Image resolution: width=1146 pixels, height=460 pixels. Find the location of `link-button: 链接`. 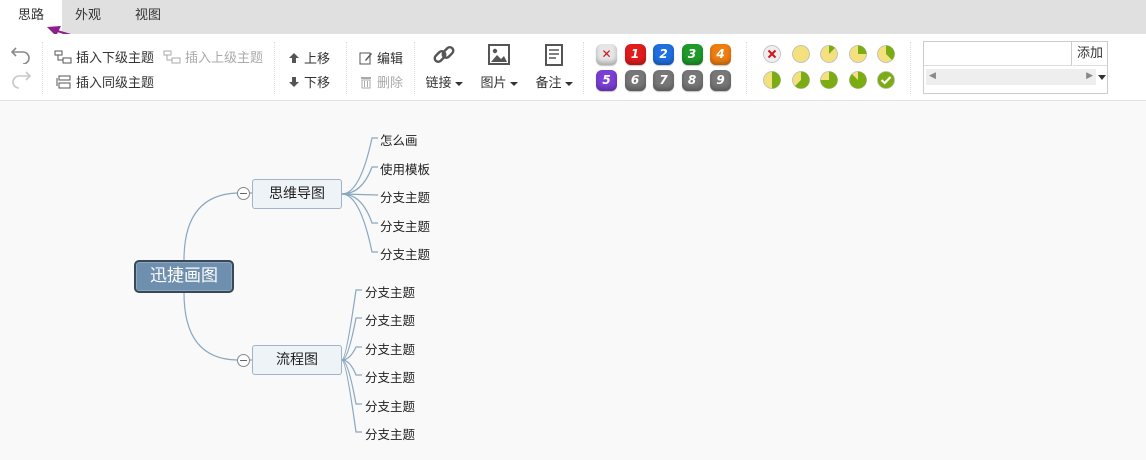

link-button: 链接 is located at coordinates (444, 66).